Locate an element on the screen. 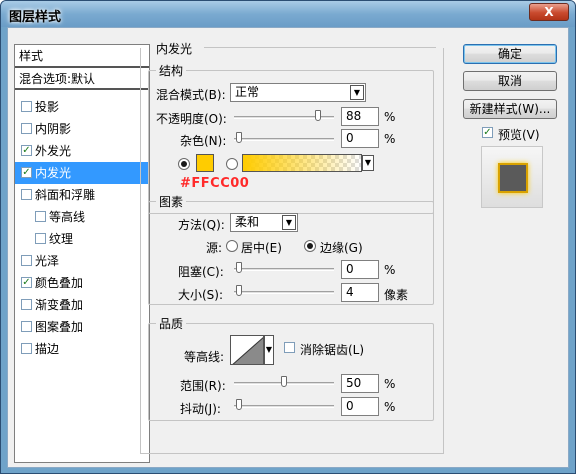  technique-value: 柔和 is located at coordinates (247, 222).